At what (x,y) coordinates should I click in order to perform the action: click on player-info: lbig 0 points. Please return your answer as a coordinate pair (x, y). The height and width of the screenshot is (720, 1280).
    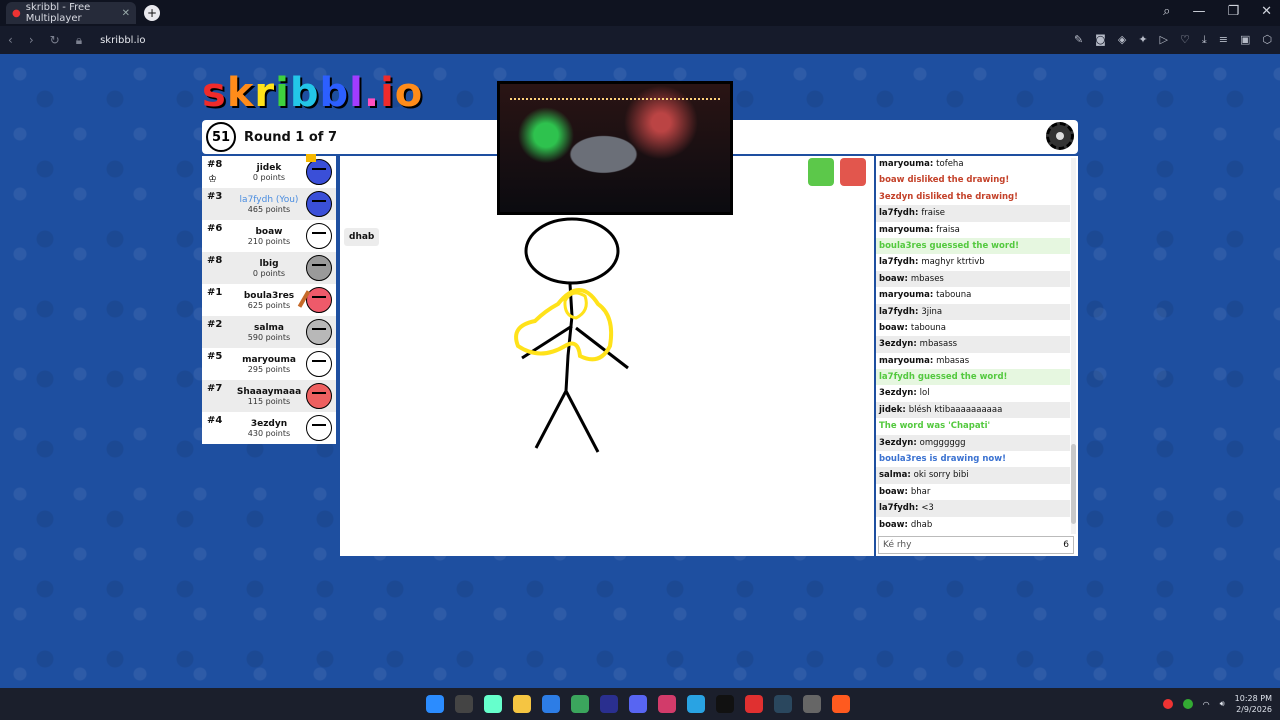
    Looking at the image, I should click on (269, 268).